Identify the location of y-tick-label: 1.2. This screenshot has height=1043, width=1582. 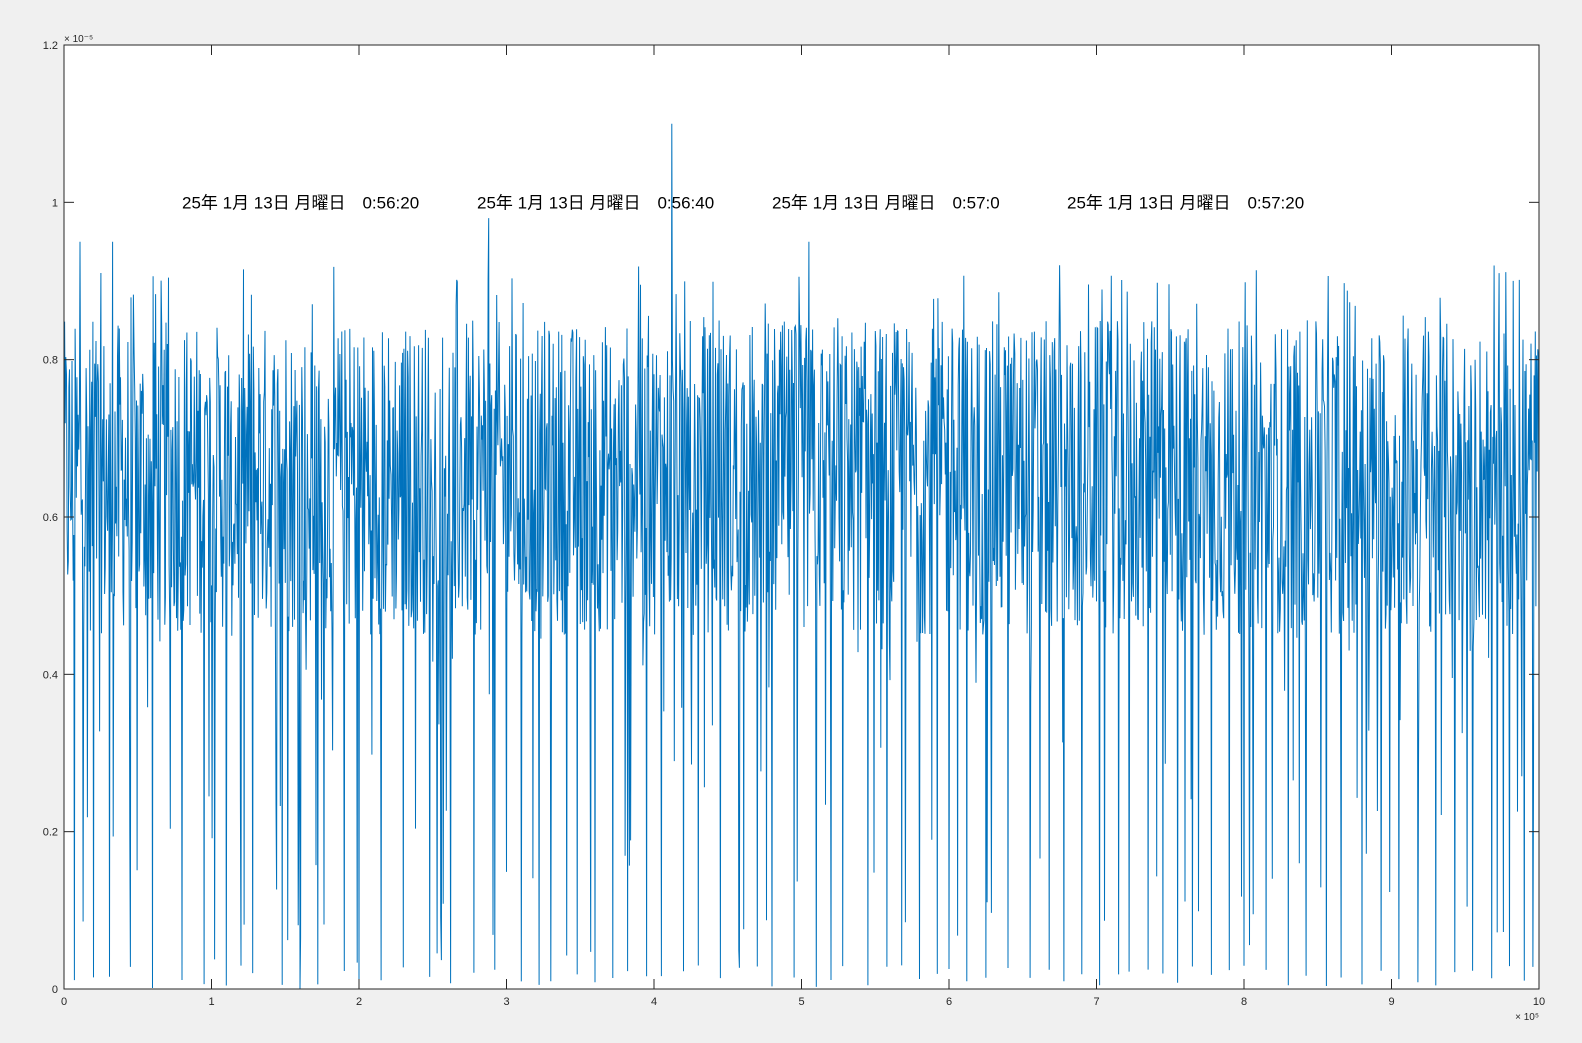
(50, 46).